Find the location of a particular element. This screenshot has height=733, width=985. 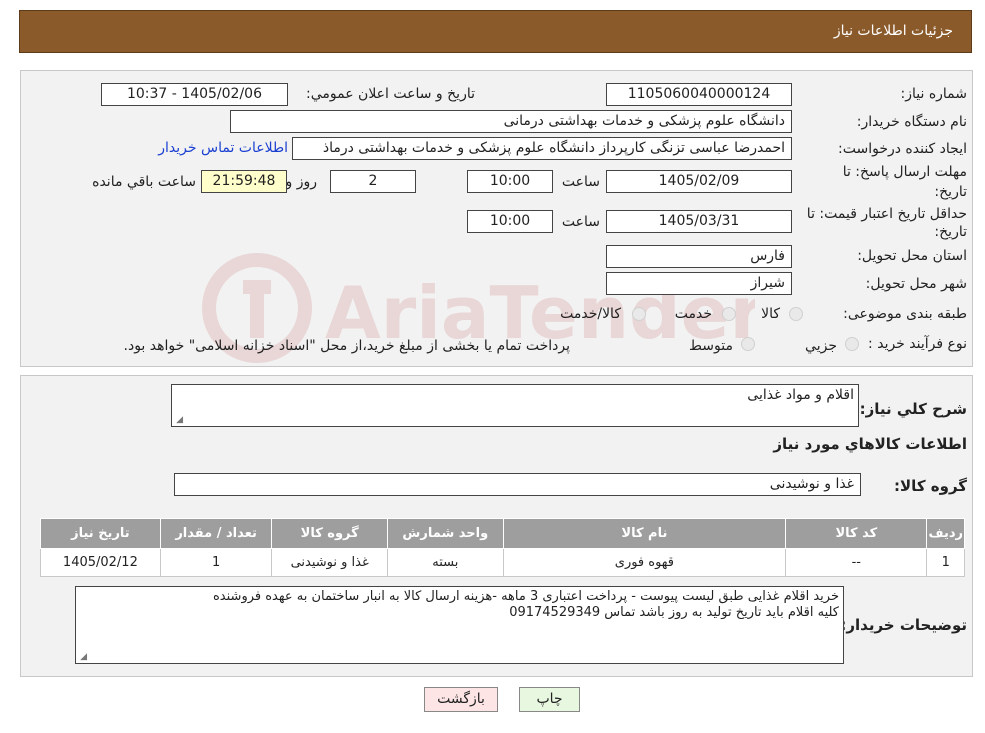

buyer-notes-label: توضيحات خريدار: is located at coordinates (903, 625).